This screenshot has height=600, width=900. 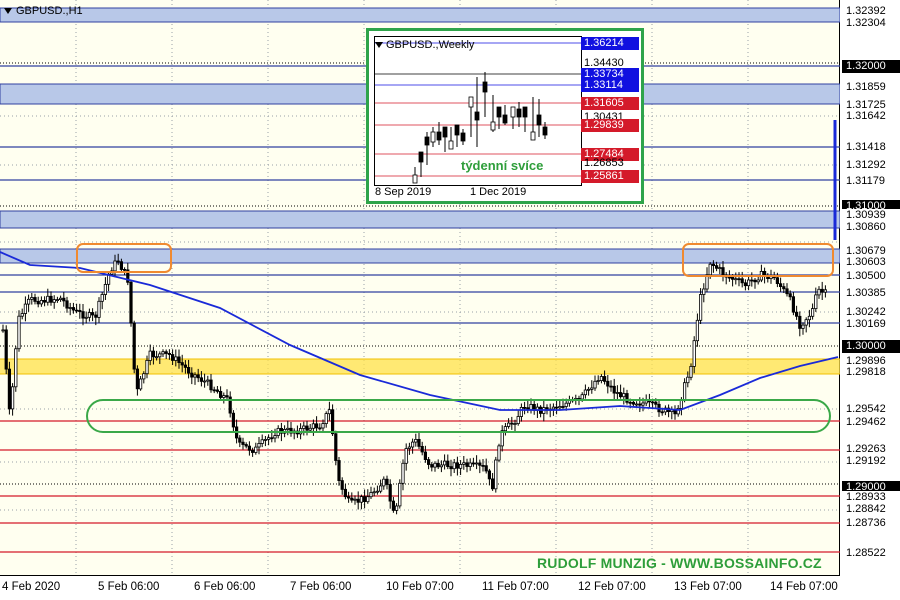 What do you see at coordinates (610, 103) in the screenshot?
I see `inset-price-label: 1.31605` at bounding box center [610, 103].